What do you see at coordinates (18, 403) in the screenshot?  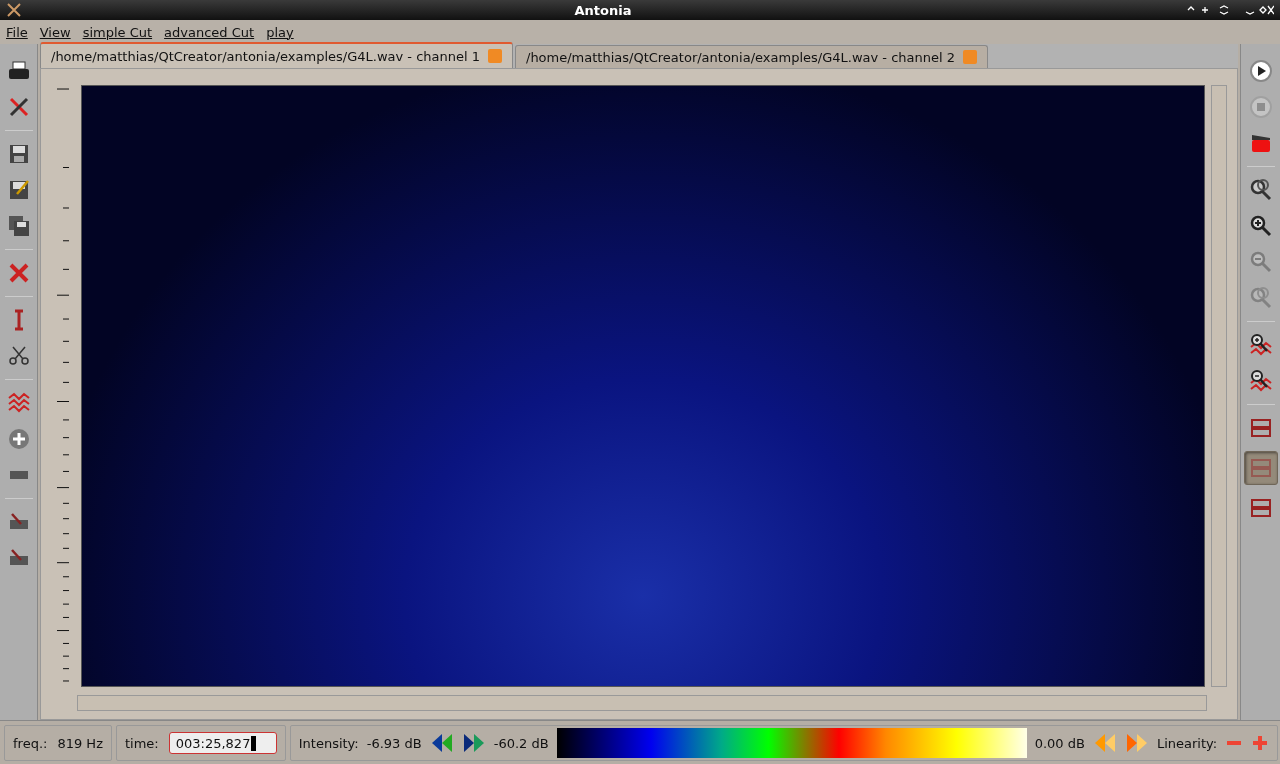 I see `wave-icon` at bounding box center [18, 403].